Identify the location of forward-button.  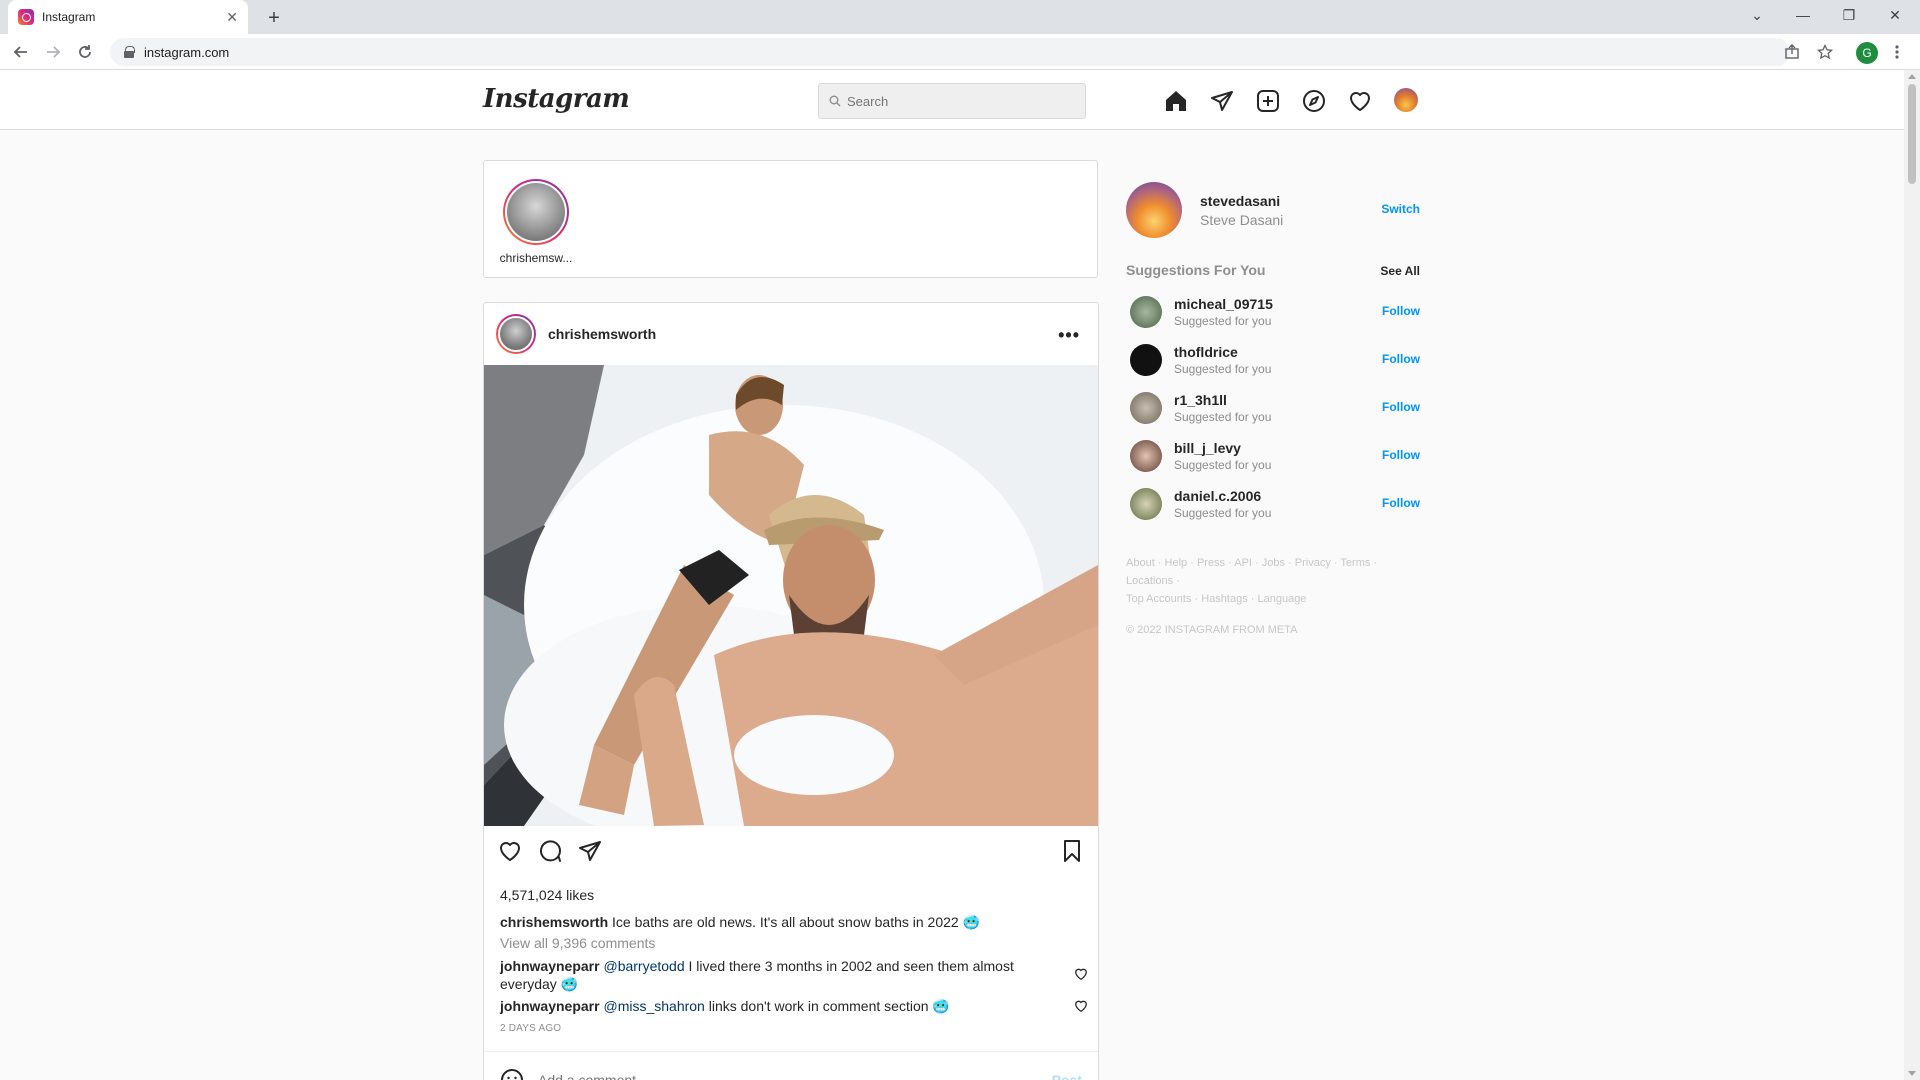
(53, 52).